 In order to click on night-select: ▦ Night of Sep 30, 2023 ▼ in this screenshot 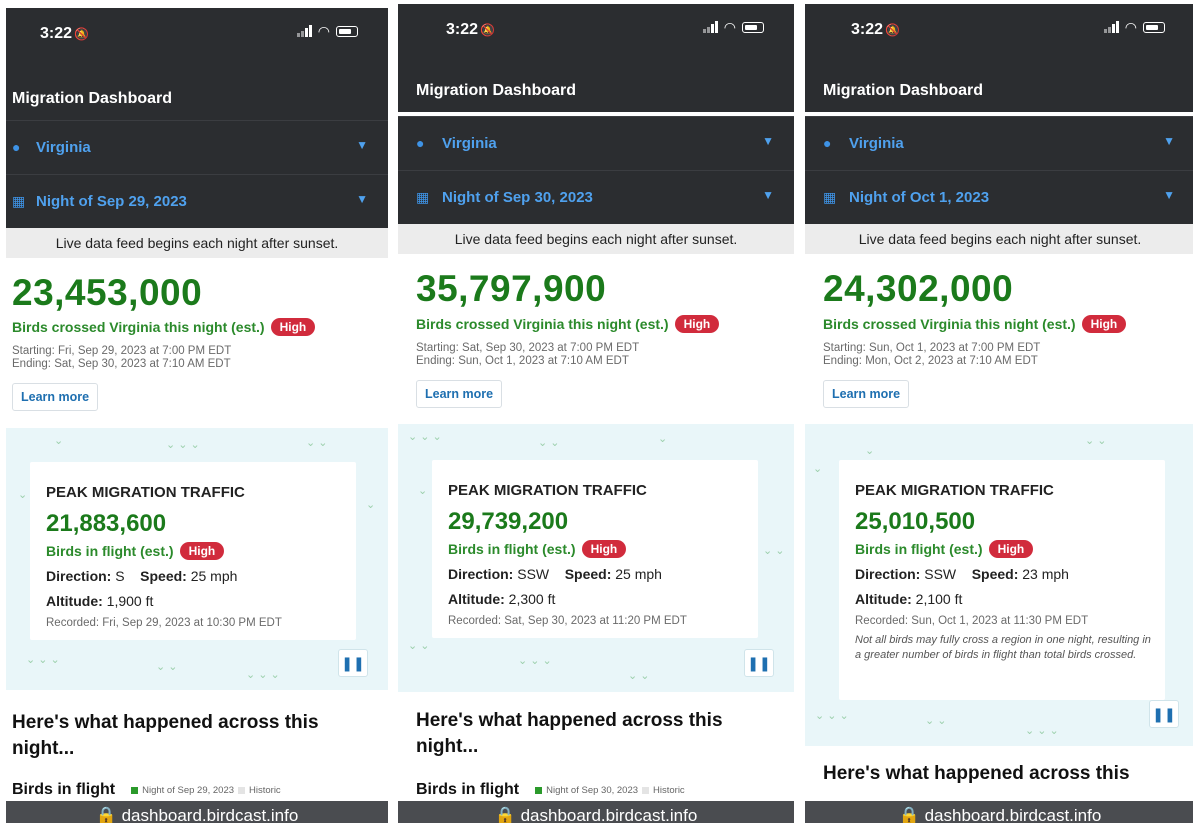, I will do `click(596, 197)`.